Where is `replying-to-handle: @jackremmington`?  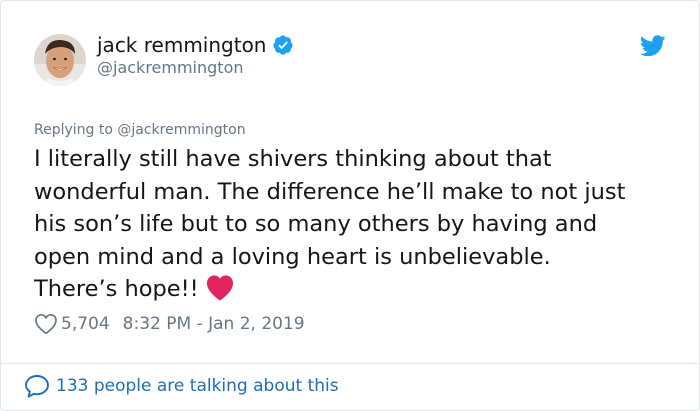
replying-to-handle: @jackremmington is located at coordinates (181, 130).